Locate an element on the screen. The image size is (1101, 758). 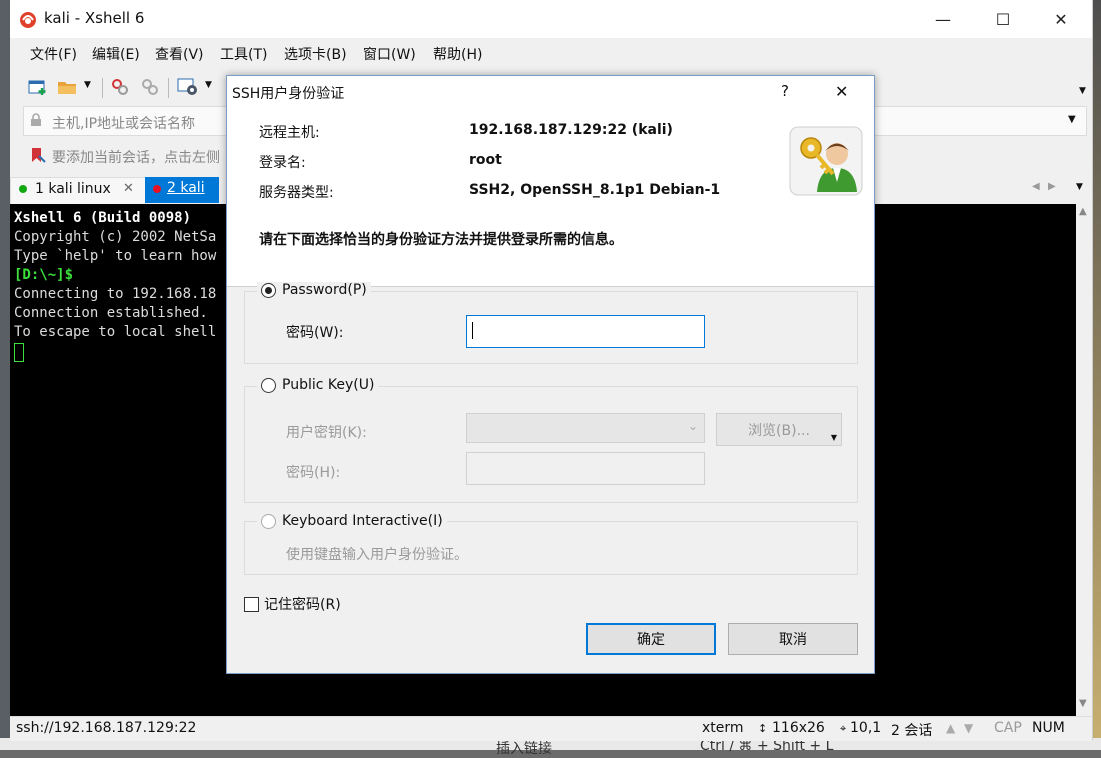
dialog-close-button: ✕ is located at coordinates (841, 91).